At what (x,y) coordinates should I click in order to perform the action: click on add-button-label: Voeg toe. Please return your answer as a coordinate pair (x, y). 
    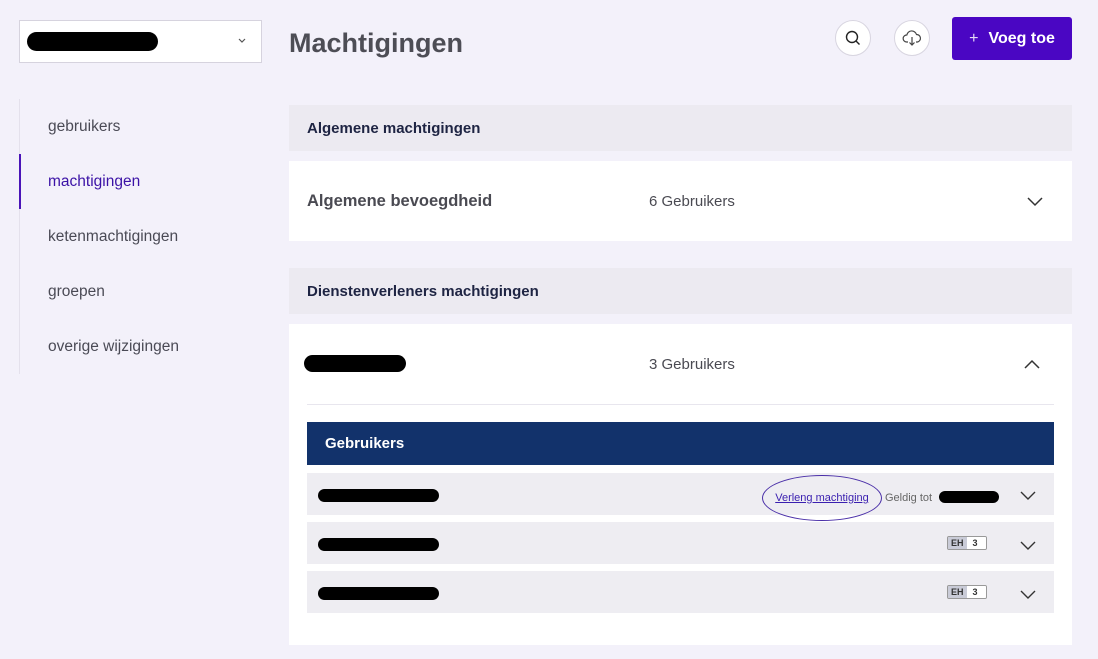
    Looking at the image, I should click on (1021, 38).